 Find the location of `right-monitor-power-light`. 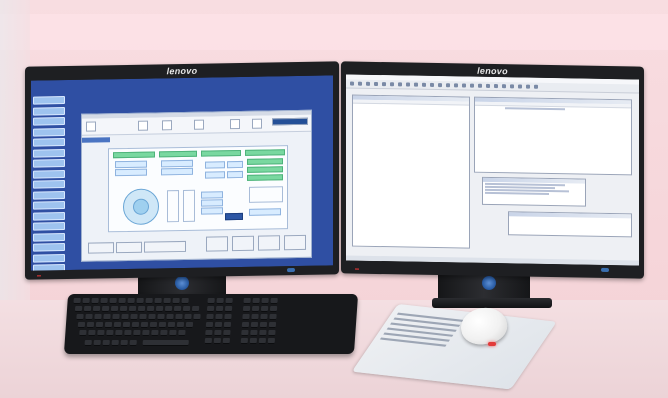

right-monitor-power-light is located at coordinates (605, 270).